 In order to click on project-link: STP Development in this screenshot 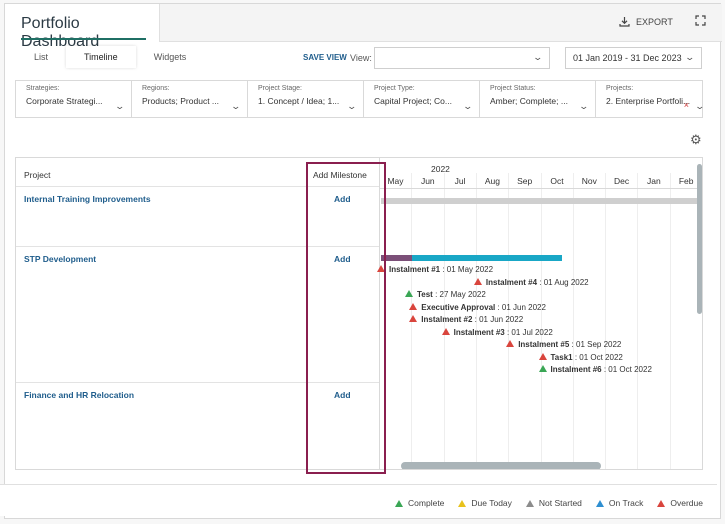, I will do `click(60, 259)`.